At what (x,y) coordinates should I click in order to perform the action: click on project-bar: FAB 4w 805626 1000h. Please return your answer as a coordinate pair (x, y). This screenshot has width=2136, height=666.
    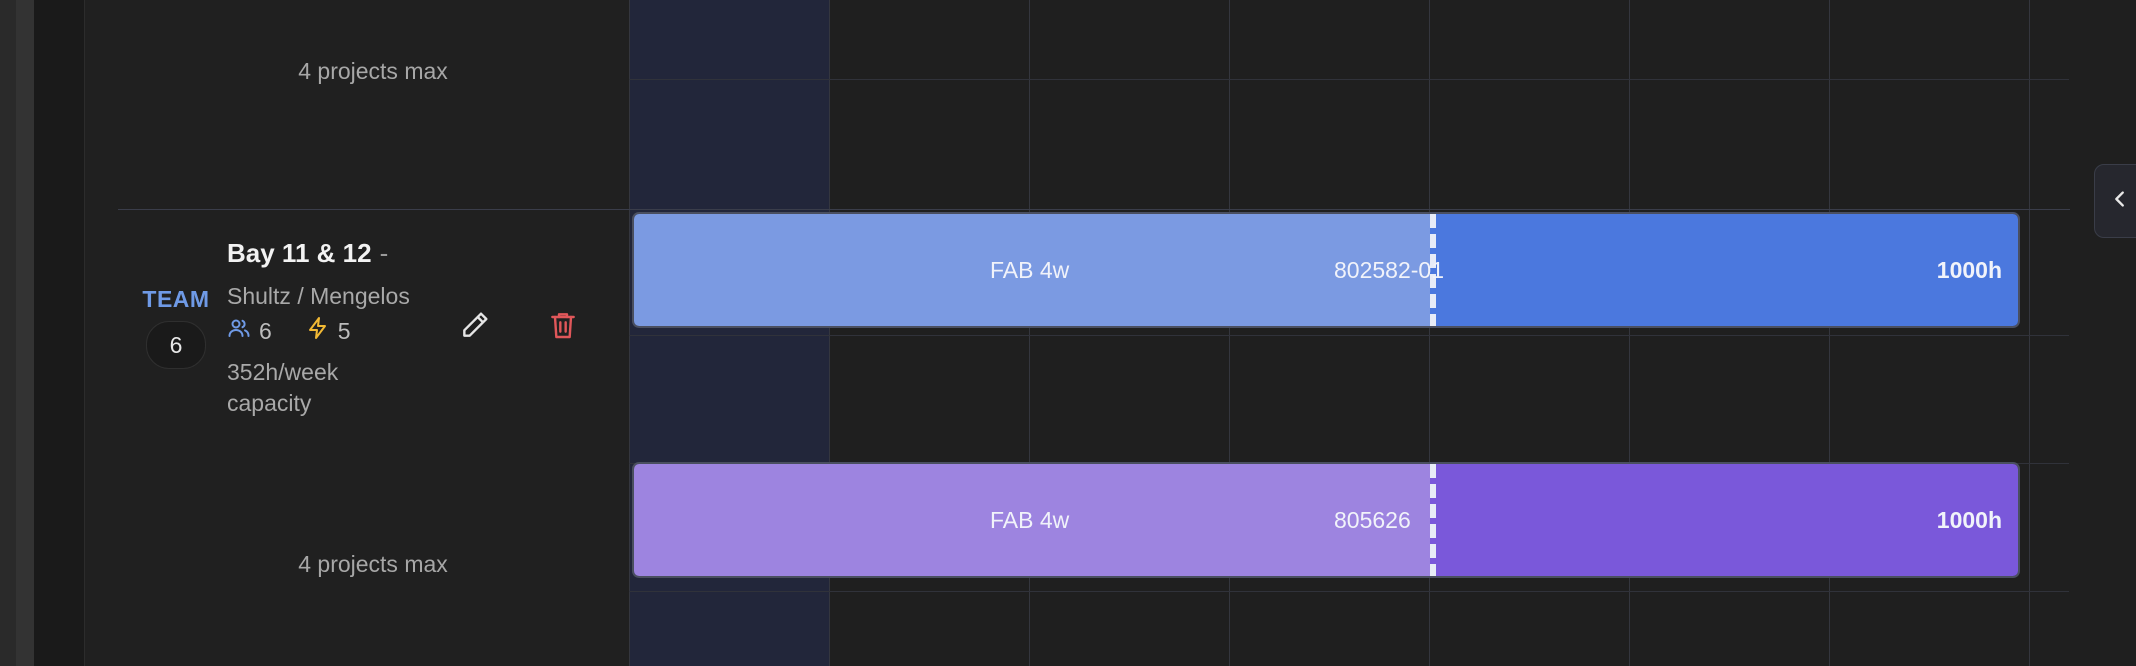
    Looking at the image, I should click on (1326, 520).